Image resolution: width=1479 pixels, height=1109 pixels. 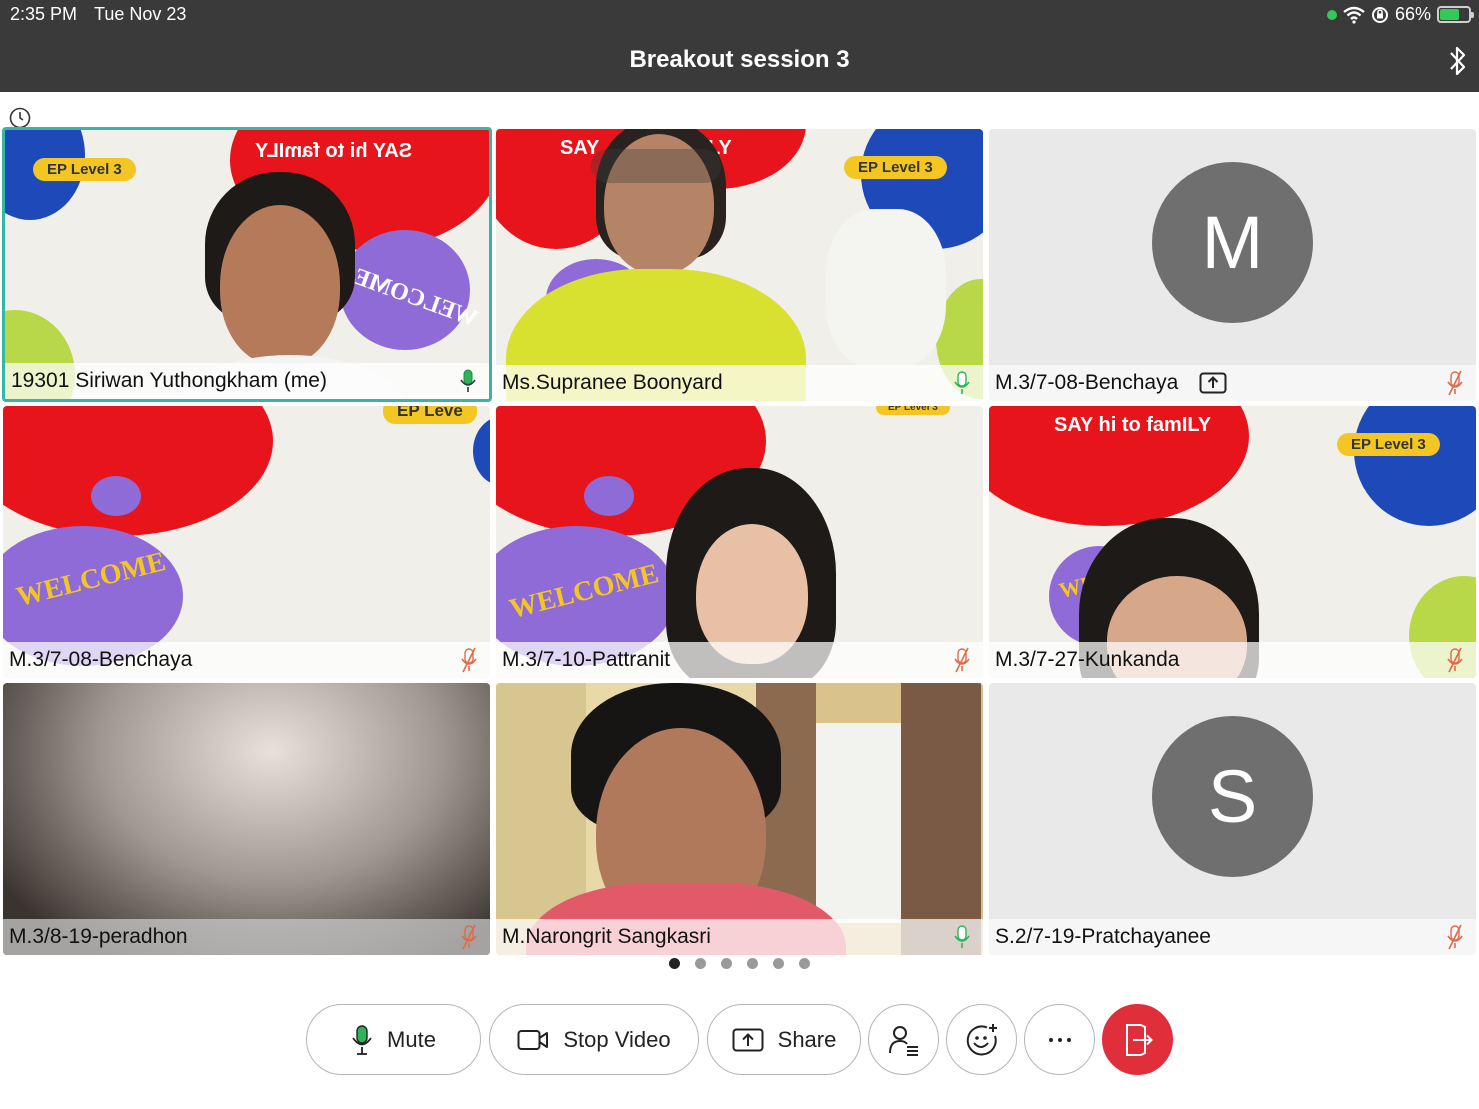 I want to click on participant-name-bar: 19301 Siriwan Yuthongkham (me), so click(x=247, y=381).